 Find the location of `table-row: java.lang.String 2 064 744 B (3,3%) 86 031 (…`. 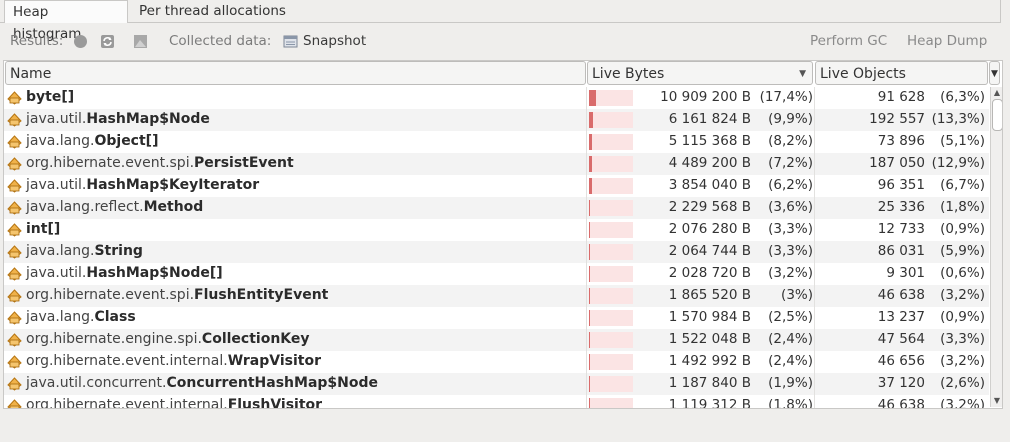

table-row: java.lang.String 2 064 744 B (3,3%) 86 031 (… is located at coordinates (496, 252).